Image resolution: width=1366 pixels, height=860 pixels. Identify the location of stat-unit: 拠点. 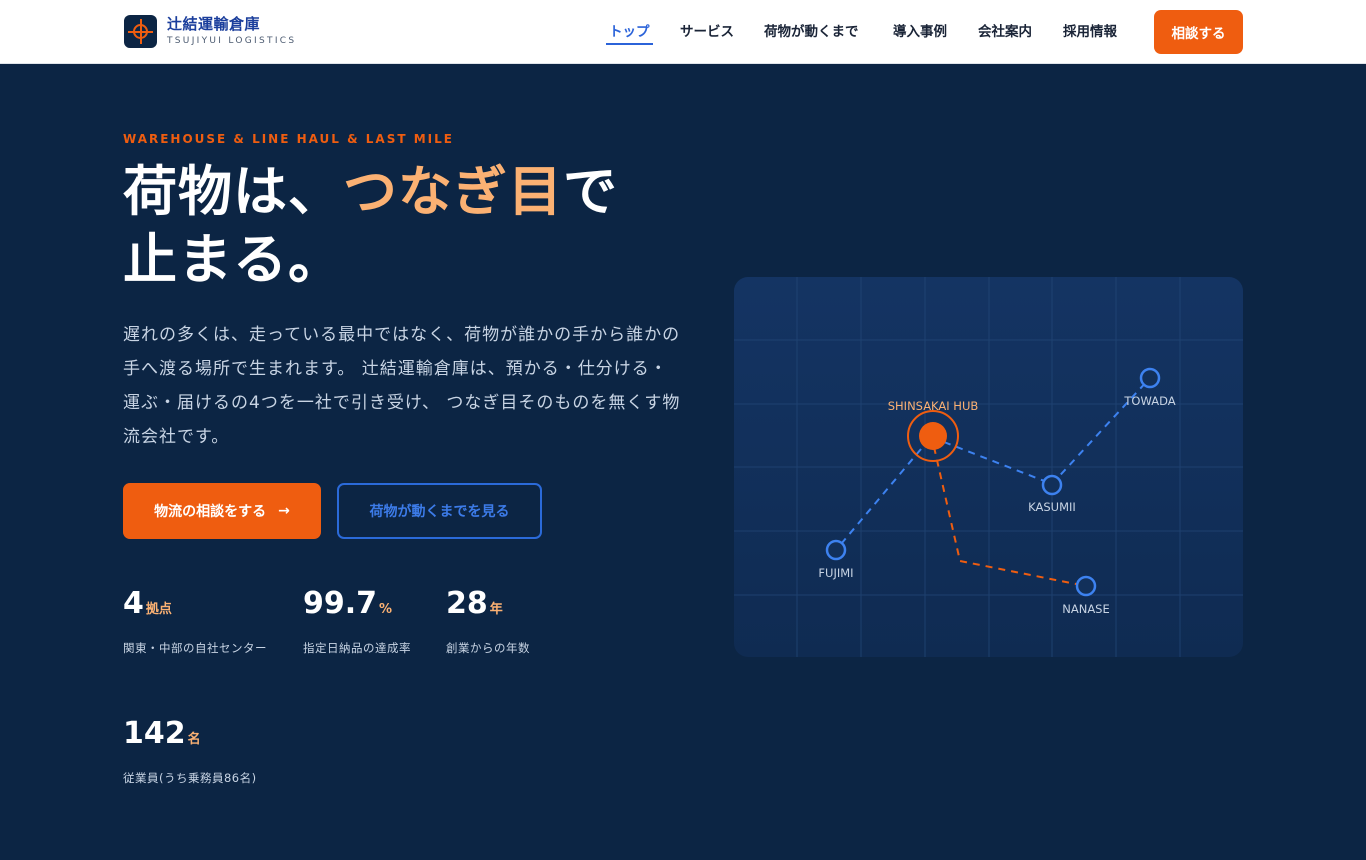
(158, 609).